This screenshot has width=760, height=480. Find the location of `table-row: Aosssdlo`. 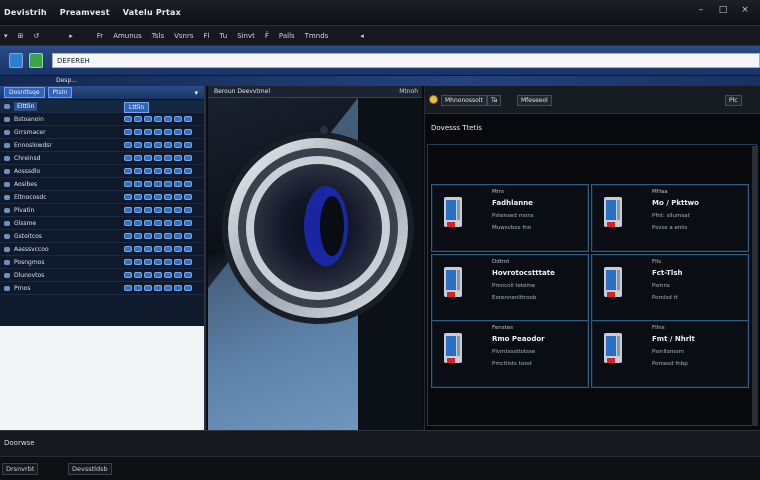

table-row: Aosssdlo is located at coordinates (102, 171).